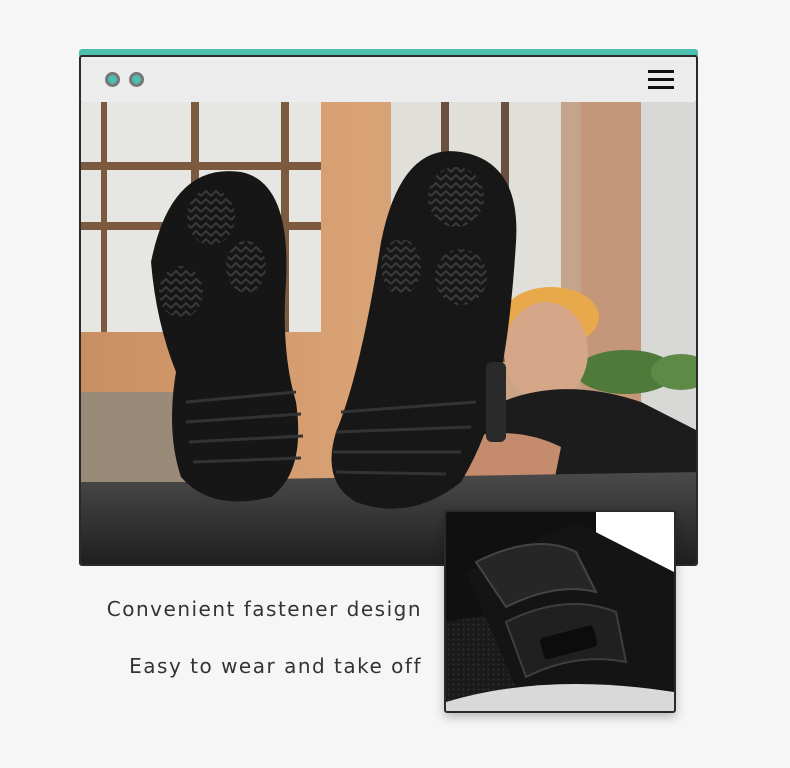  What do you see at coordinates (388, 79) in the screenshot?
I see `browser-window-bar` at bounding box center [388, 79].